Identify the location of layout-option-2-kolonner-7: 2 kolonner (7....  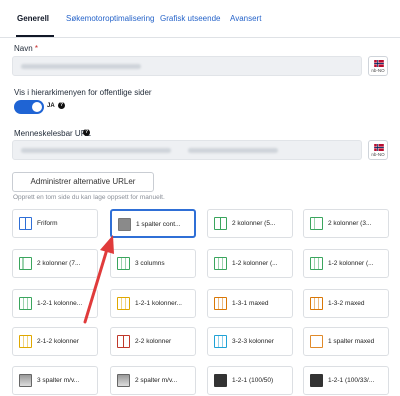
(55, 263).